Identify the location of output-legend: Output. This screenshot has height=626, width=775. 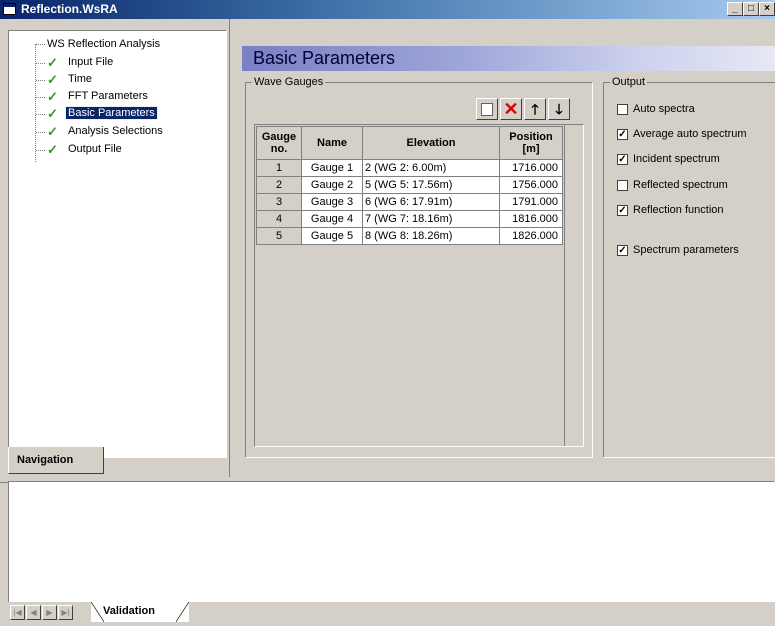
(629, 82).